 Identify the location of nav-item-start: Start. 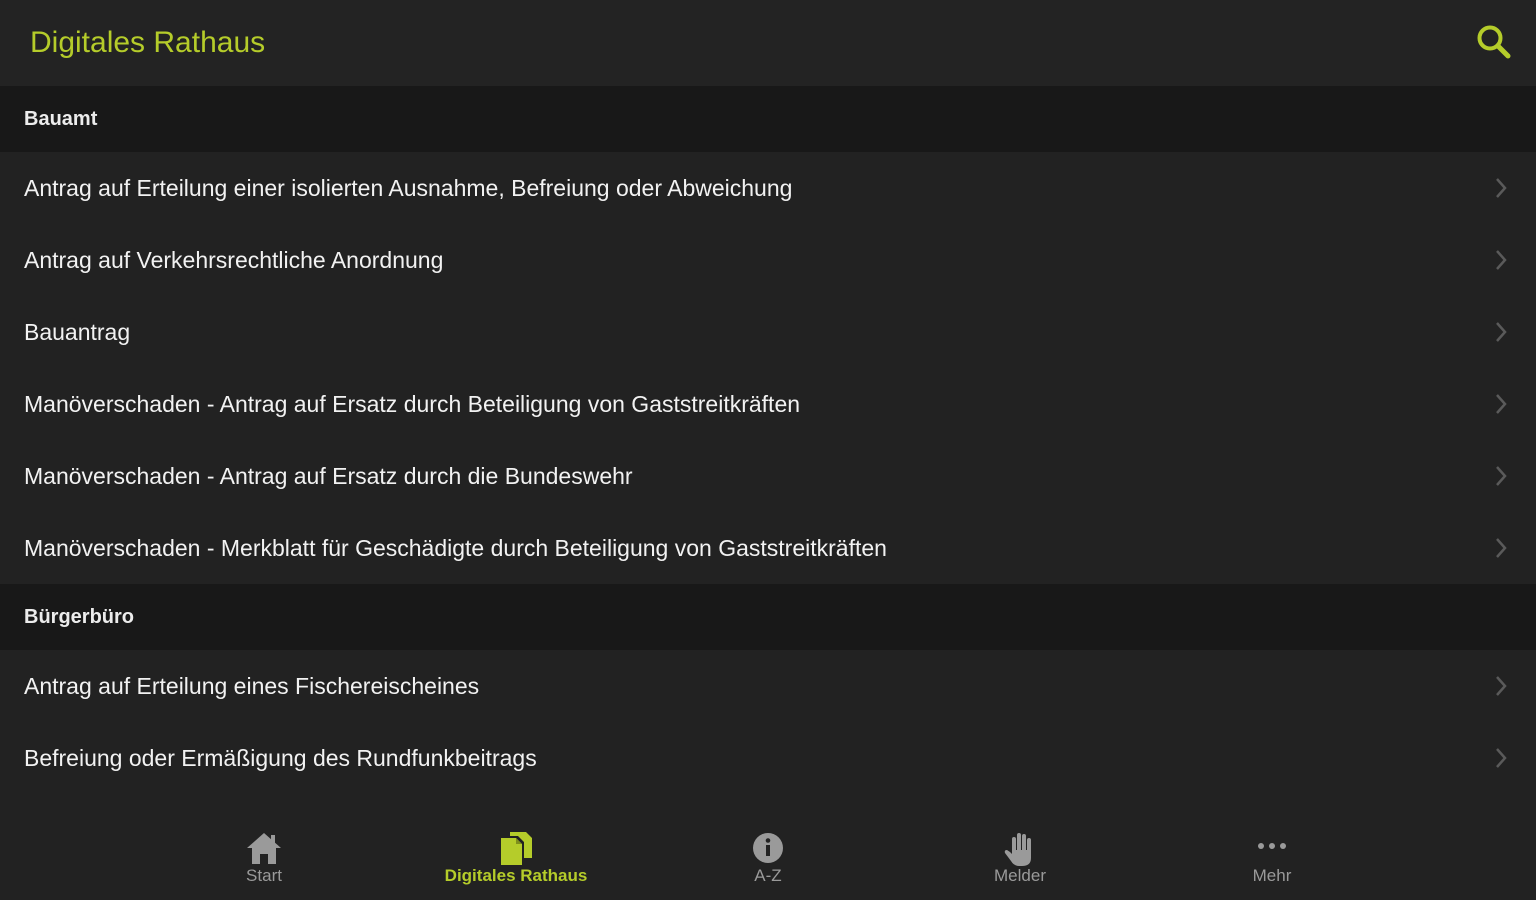
(264, 850).